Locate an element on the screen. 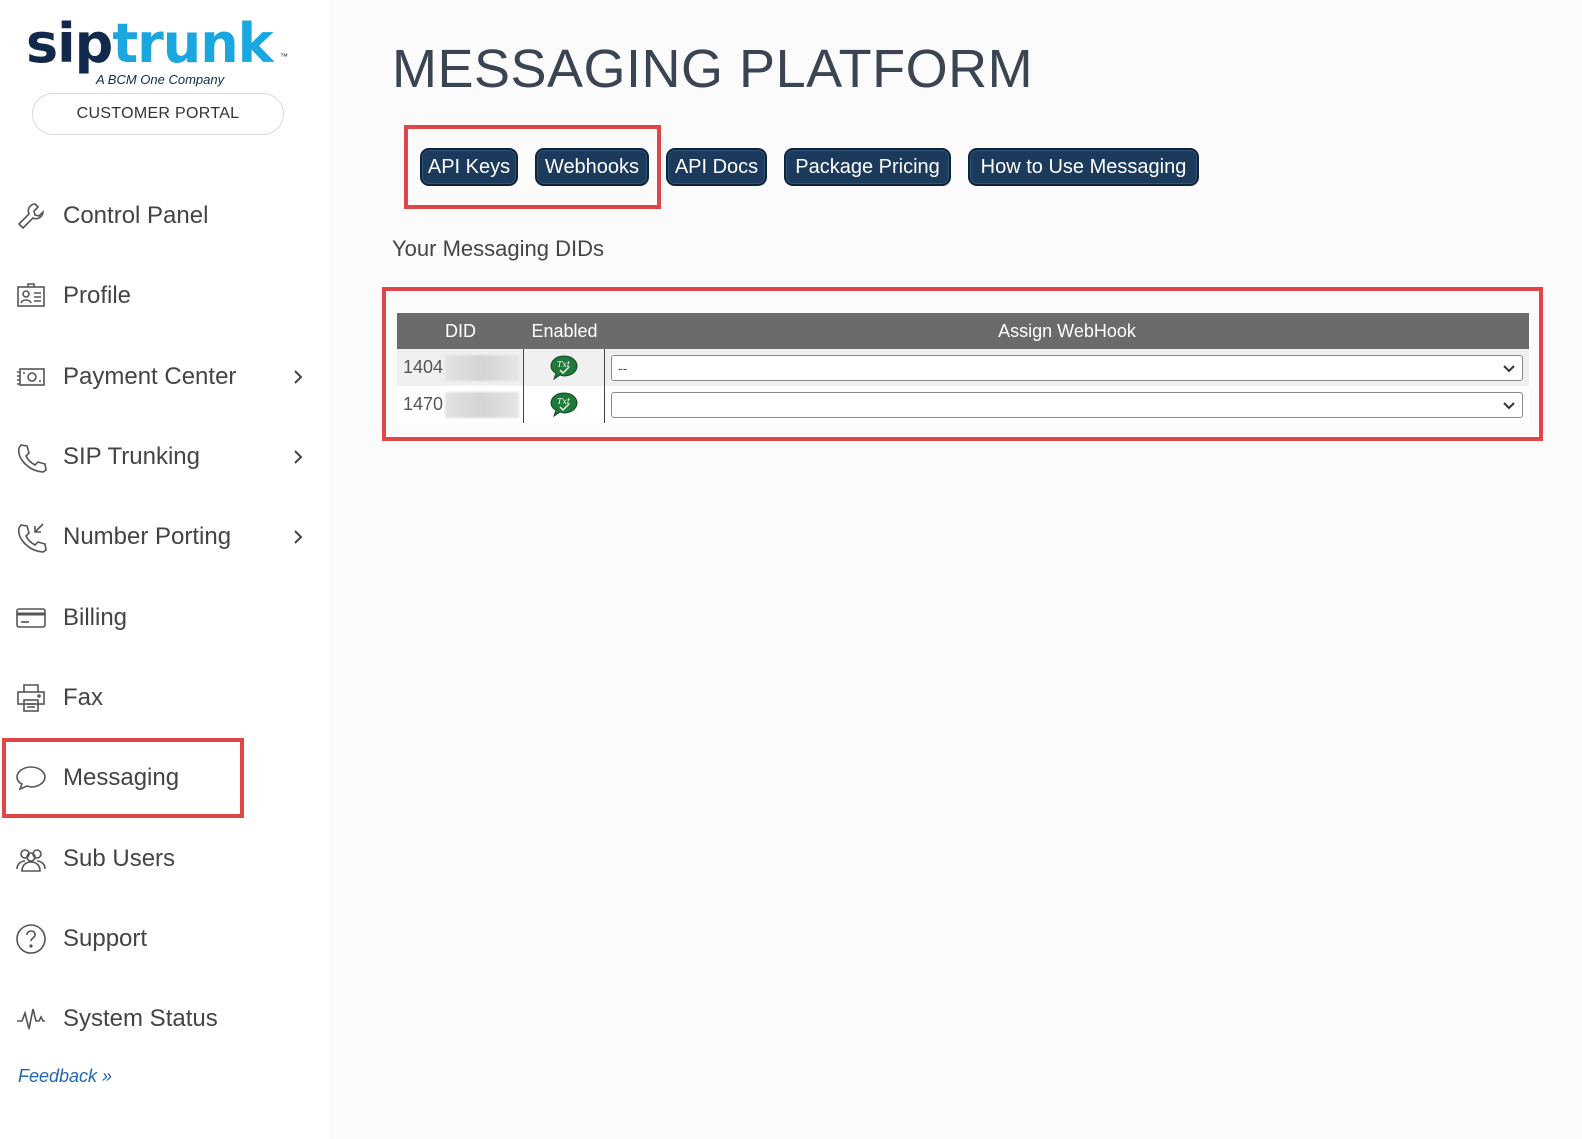 This screenshot has height=1139, width=1582. logo-subtitle: A BCM One Company is located at coordinates (160, 79).